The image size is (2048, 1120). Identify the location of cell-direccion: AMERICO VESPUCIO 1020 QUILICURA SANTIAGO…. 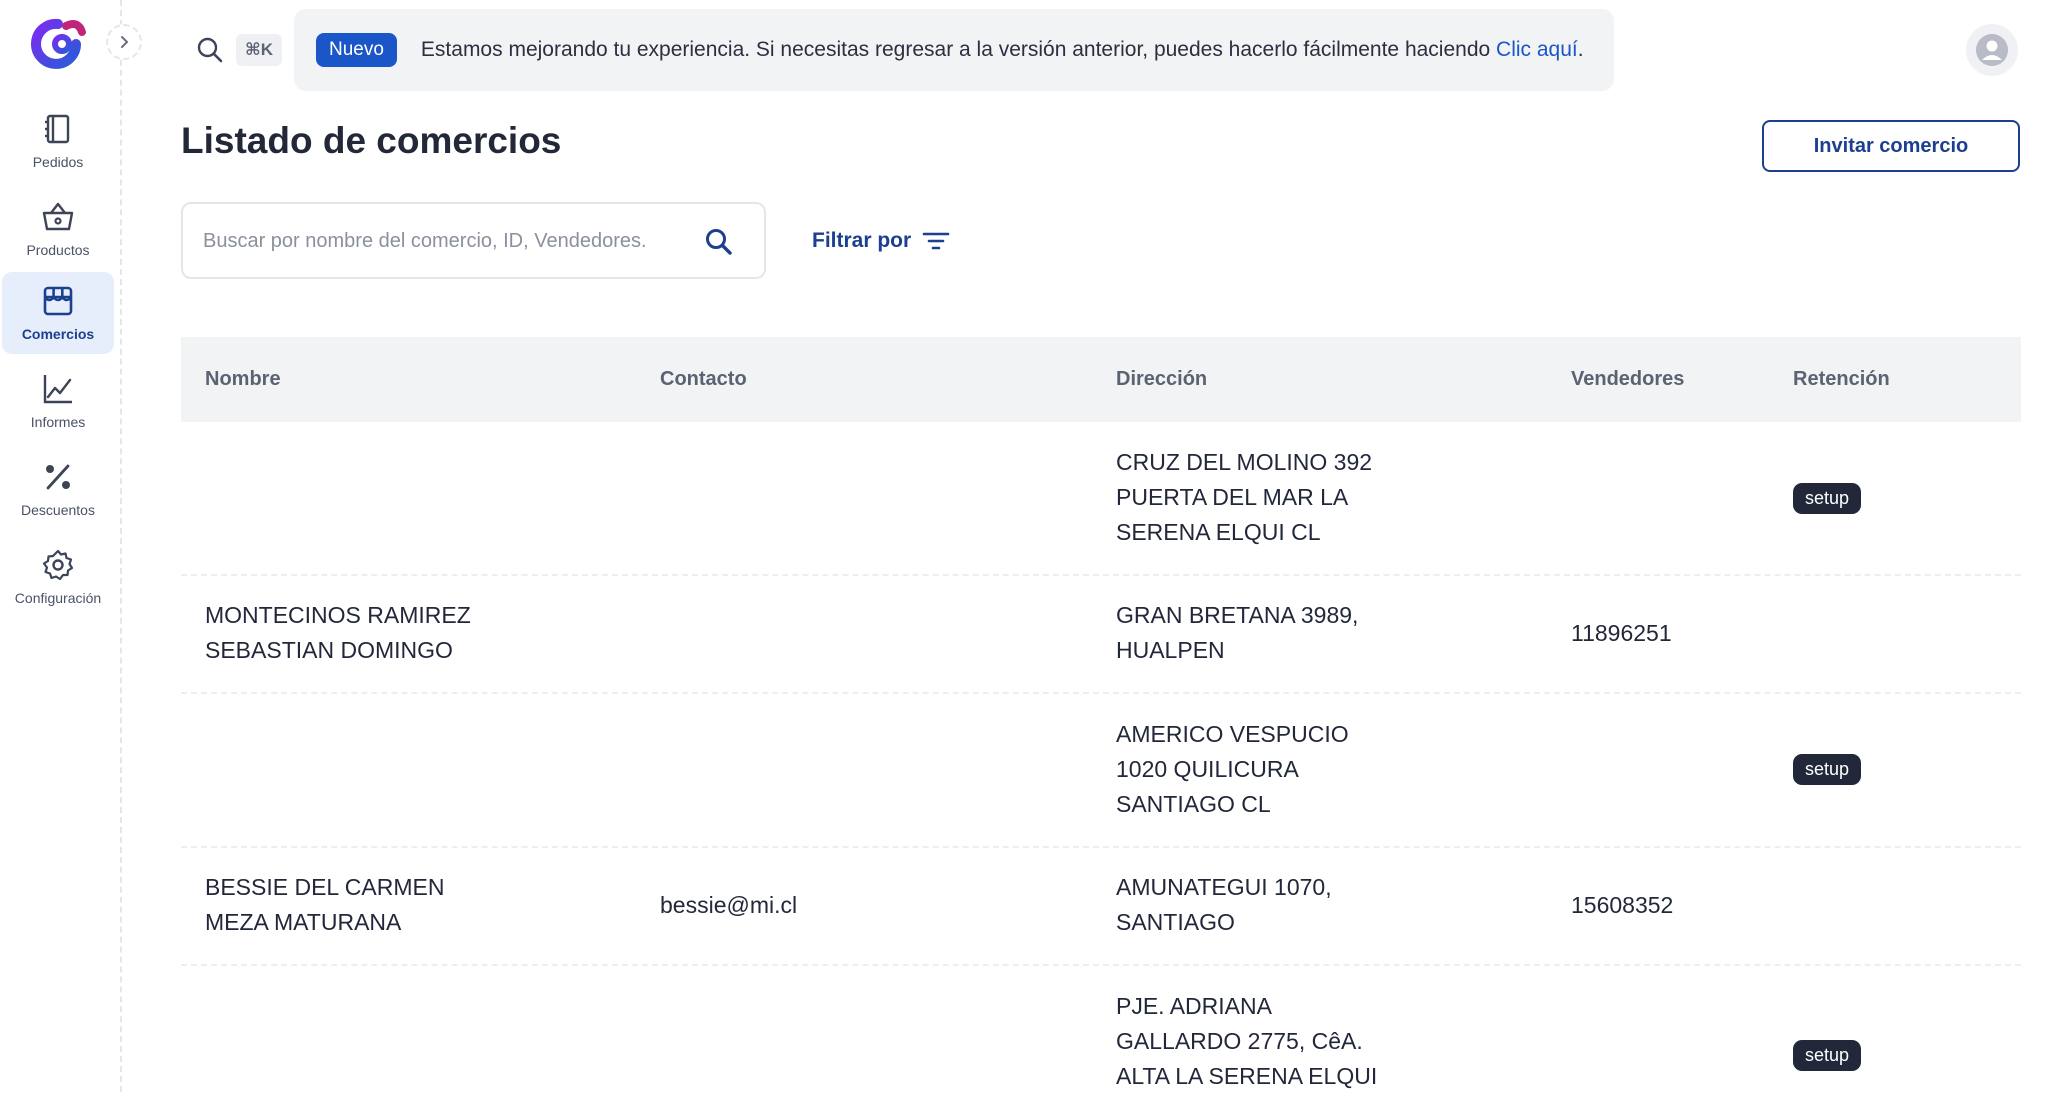
(1232, 769).